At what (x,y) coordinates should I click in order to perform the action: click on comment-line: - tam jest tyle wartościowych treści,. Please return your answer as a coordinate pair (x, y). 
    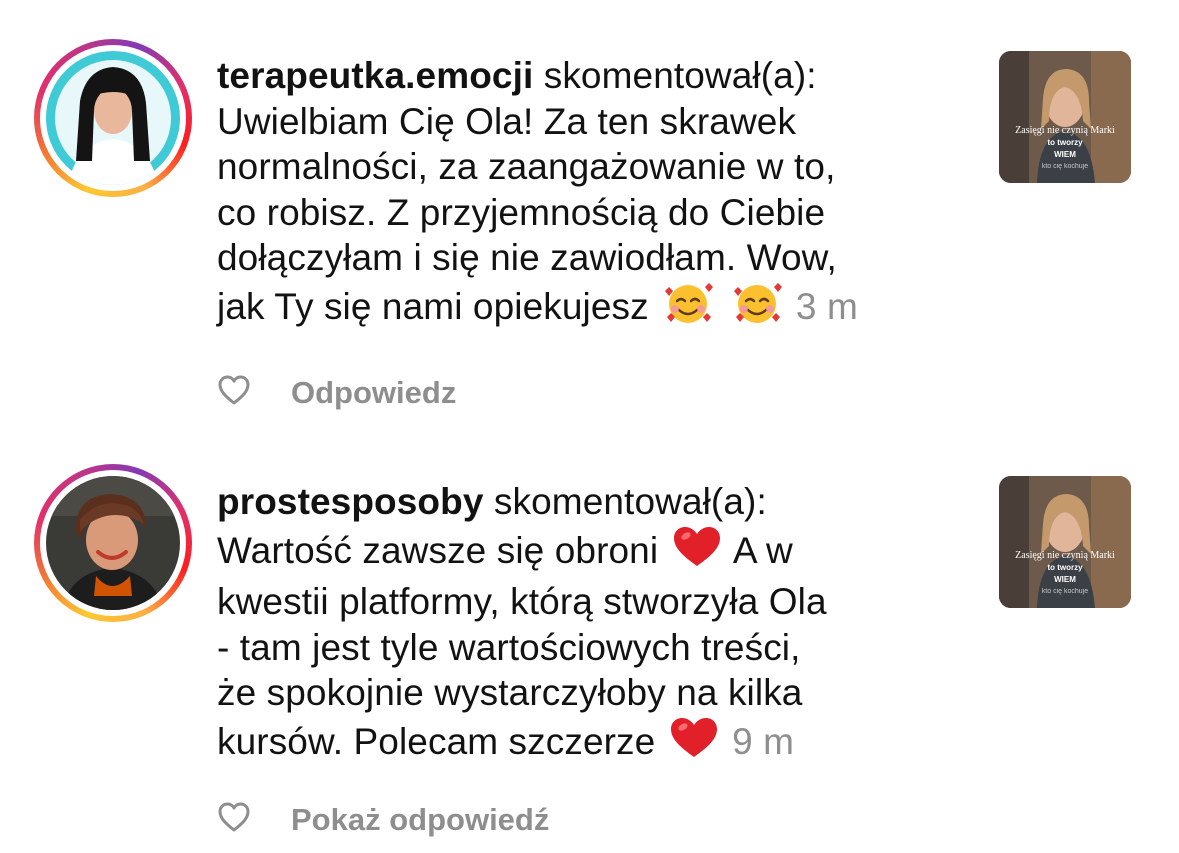
    Looking at the image, I should click on (509, 647).